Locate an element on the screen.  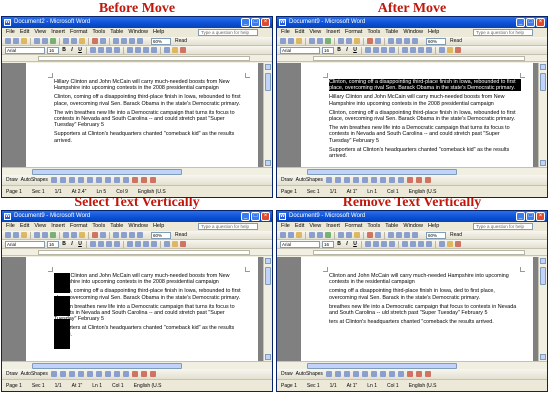
highlight-icon is located at coordinates (175, 50).